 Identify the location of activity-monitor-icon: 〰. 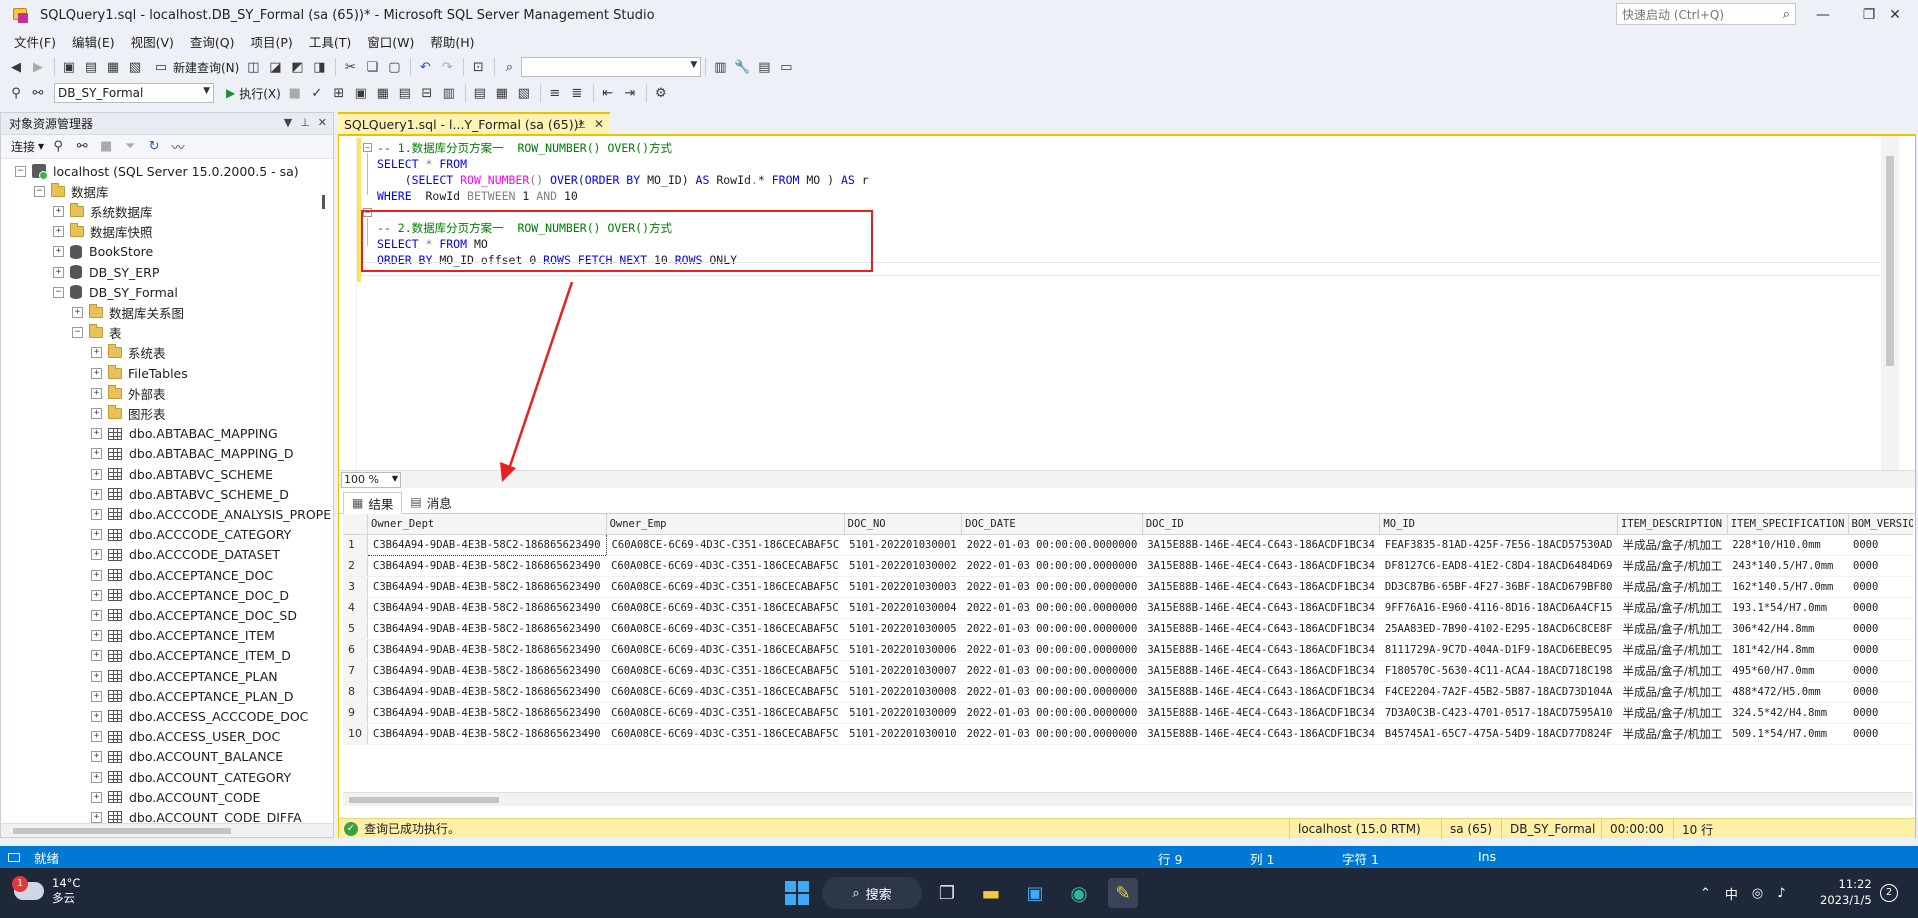
(178, 147).